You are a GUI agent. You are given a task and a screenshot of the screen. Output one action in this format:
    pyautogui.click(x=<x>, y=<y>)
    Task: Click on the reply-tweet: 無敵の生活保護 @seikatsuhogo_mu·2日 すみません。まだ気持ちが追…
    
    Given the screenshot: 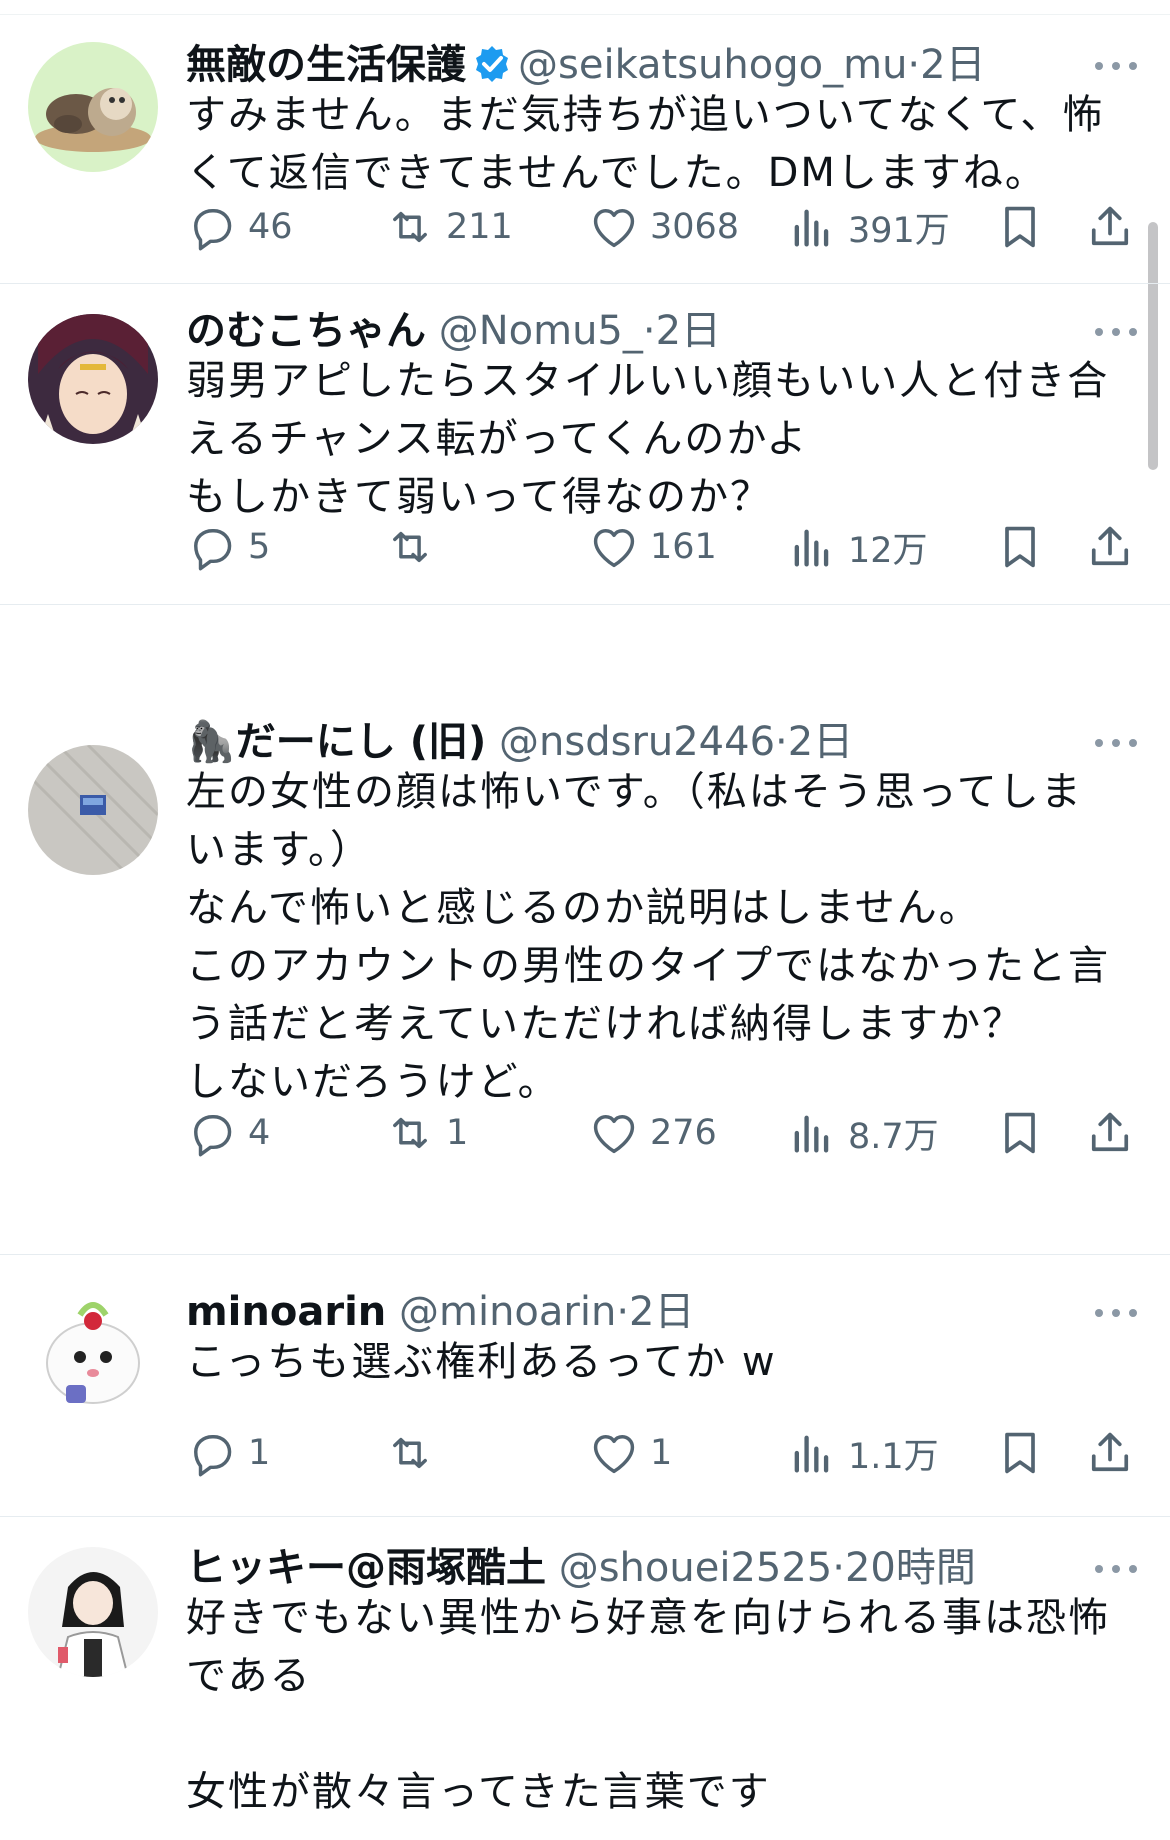 What is the action you would take?
    pyautogui.click(x=585, y=149)
    